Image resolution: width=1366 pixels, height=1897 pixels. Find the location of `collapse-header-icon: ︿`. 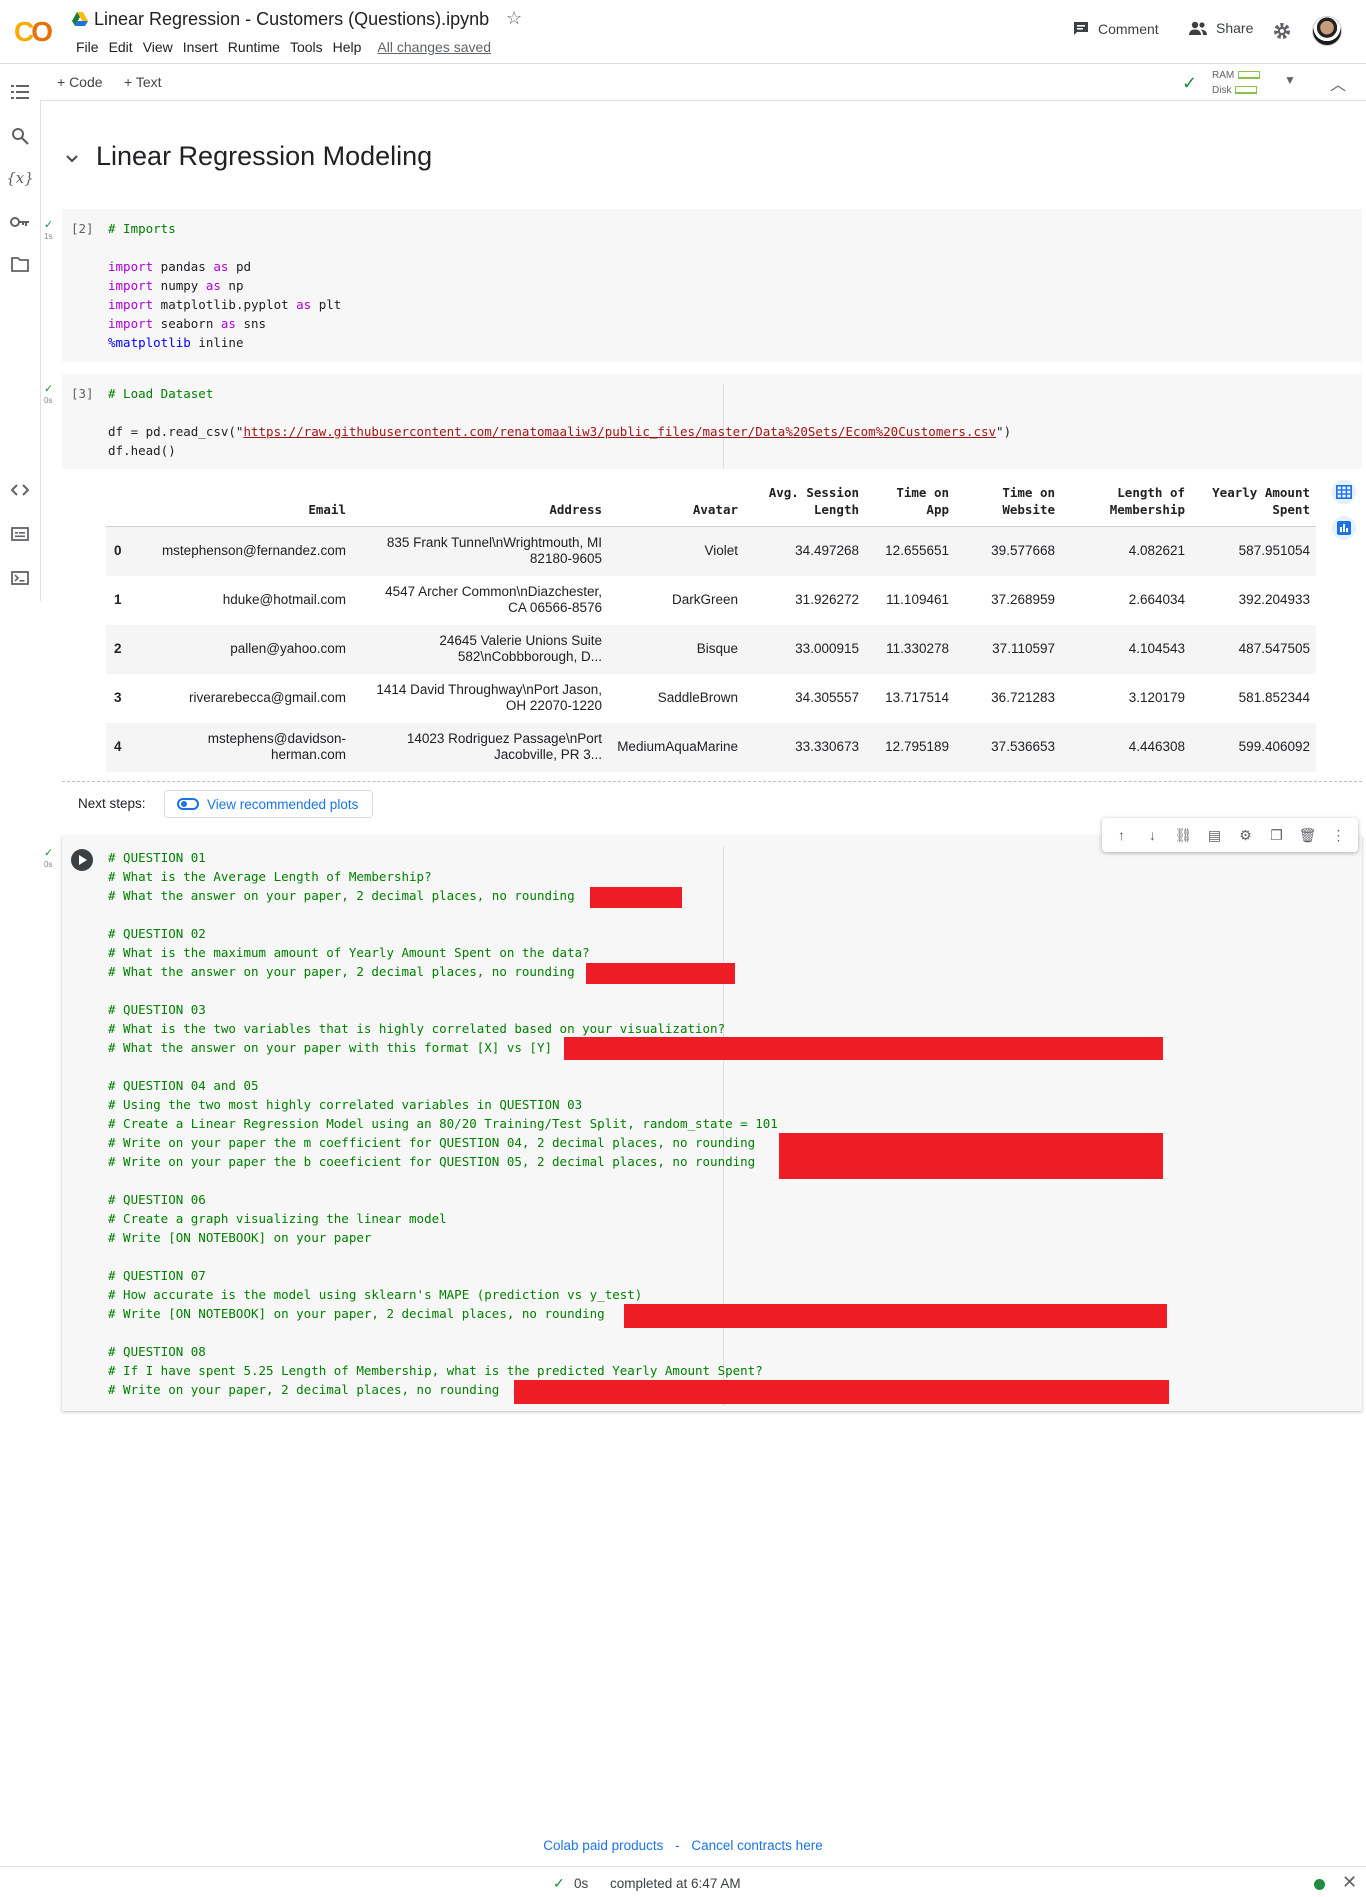

collapse-header-icon: ︿ is located at coordinates (1338, 83).